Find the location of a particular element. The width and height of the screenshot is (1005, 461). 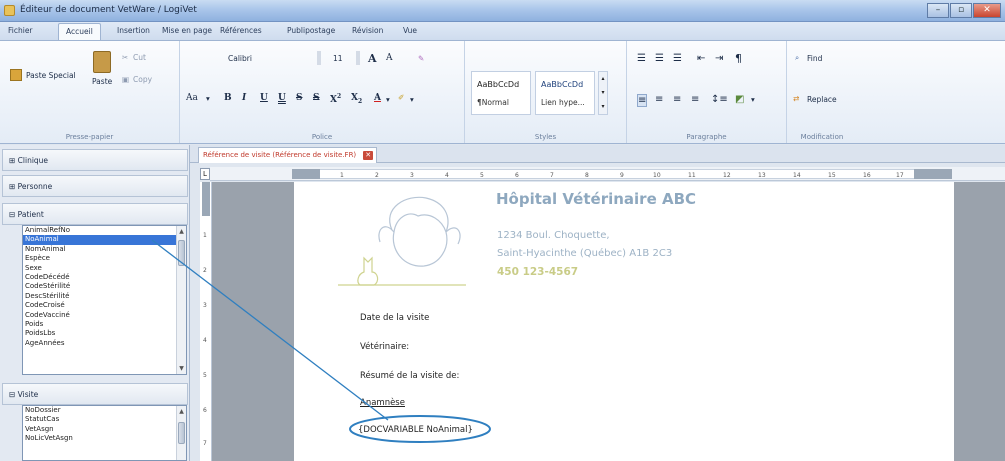

annotation-overlay is located at coordinates (321, 341).